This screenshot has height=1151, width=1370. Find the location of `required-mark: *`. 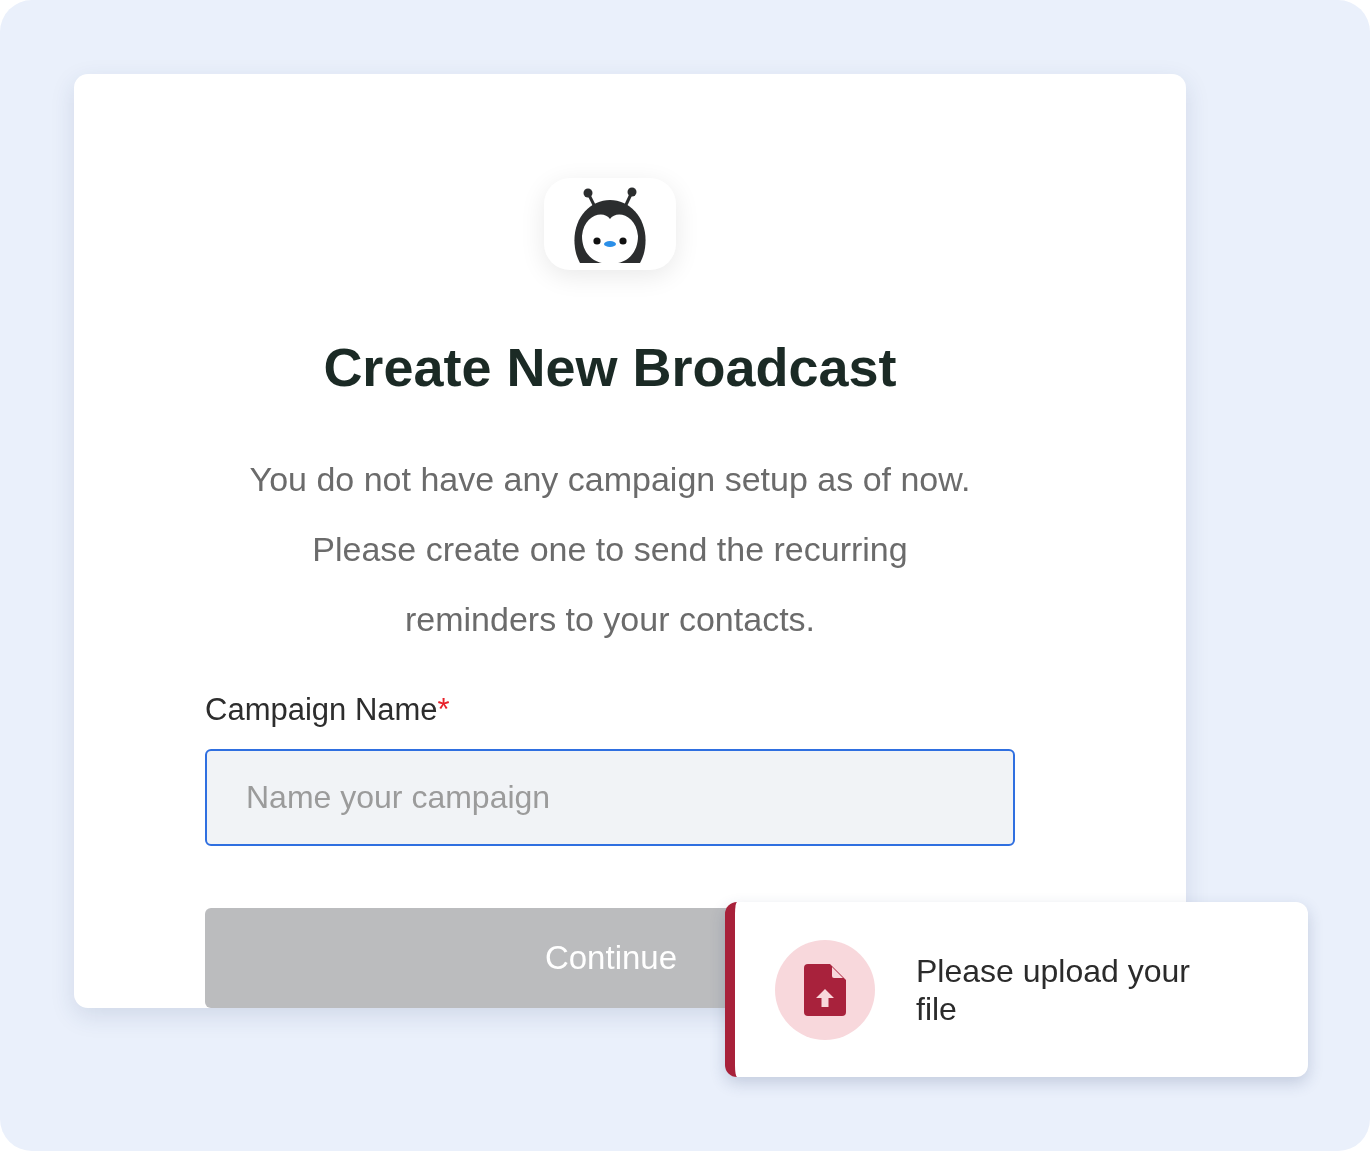

required-mark: * is located at coordinates (443, 710).